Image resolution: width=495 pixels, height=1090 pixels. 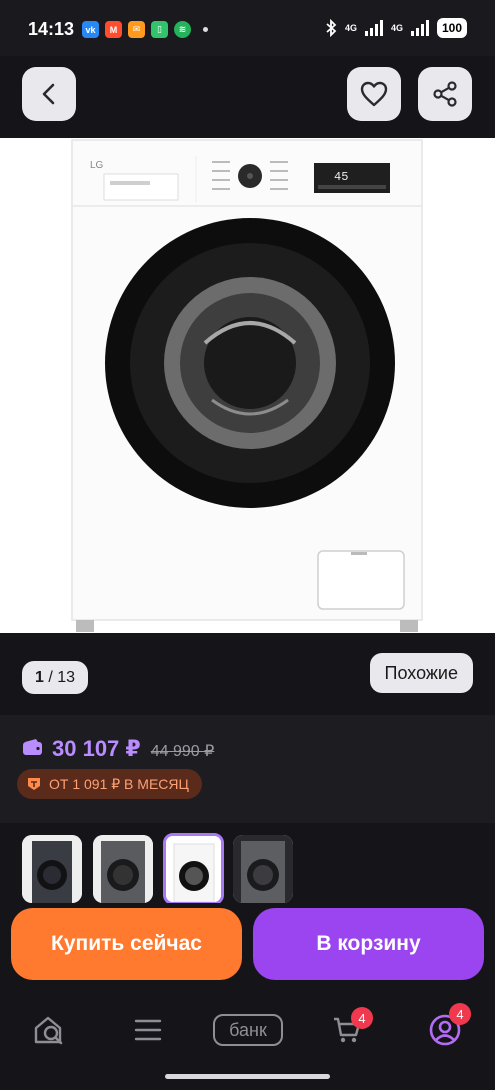 I want to click on more-notifications-dot, so click(x=205, y=29).